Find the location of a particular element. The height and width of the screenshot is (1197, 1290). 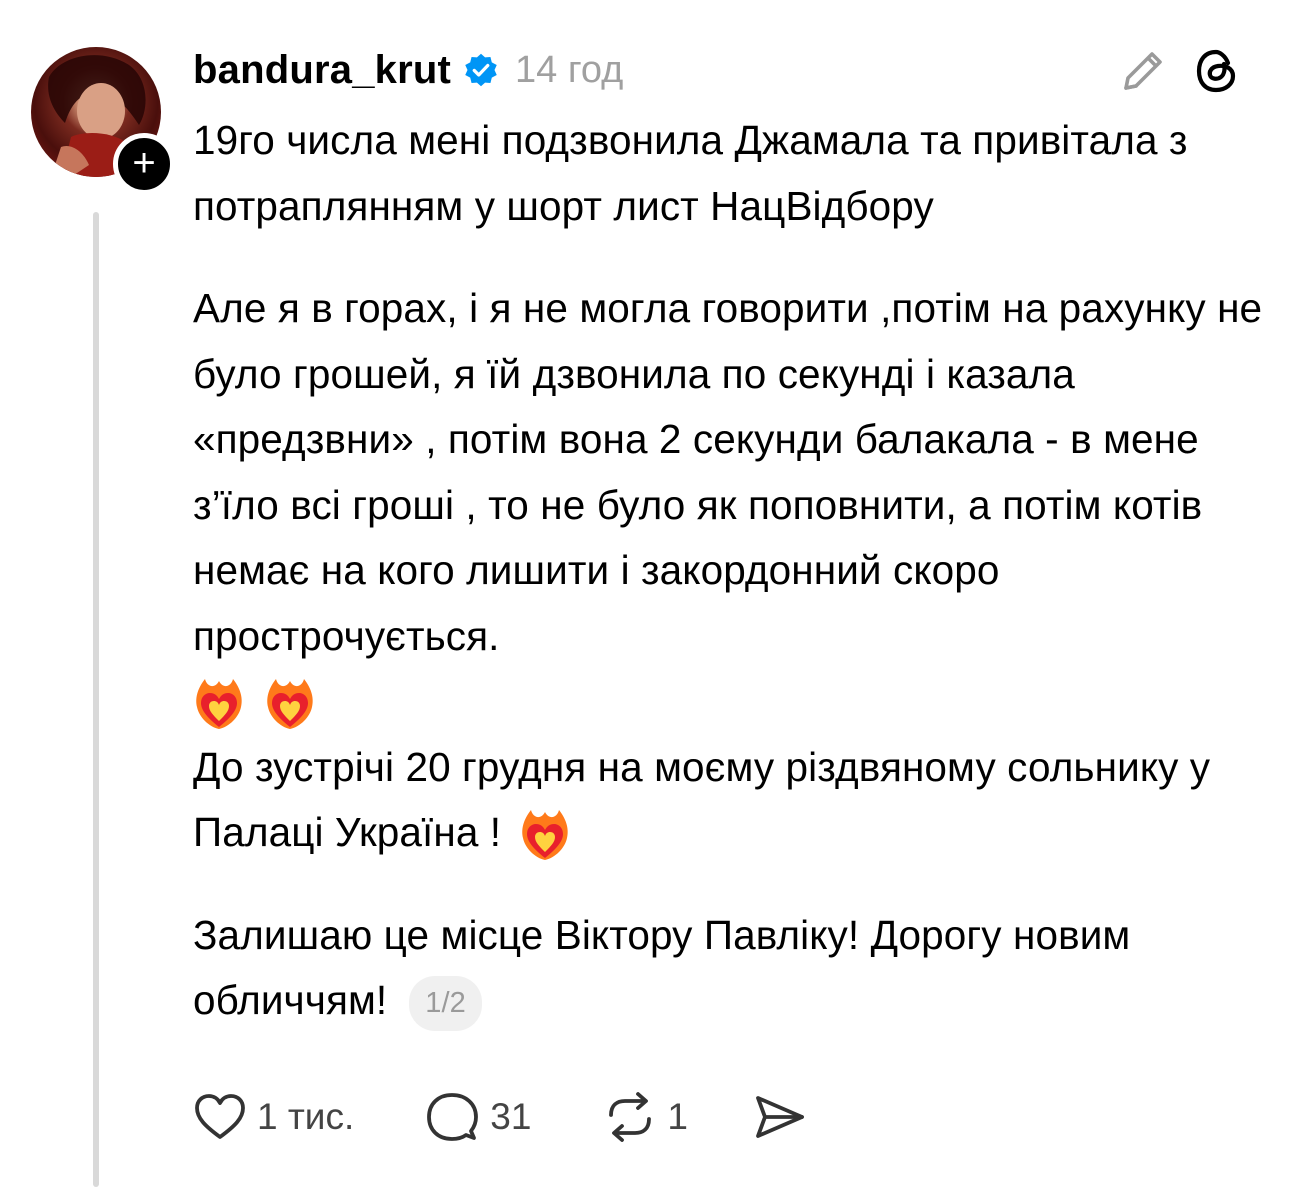

like-button: 1 тис. is located at coordinates (273, 1117).